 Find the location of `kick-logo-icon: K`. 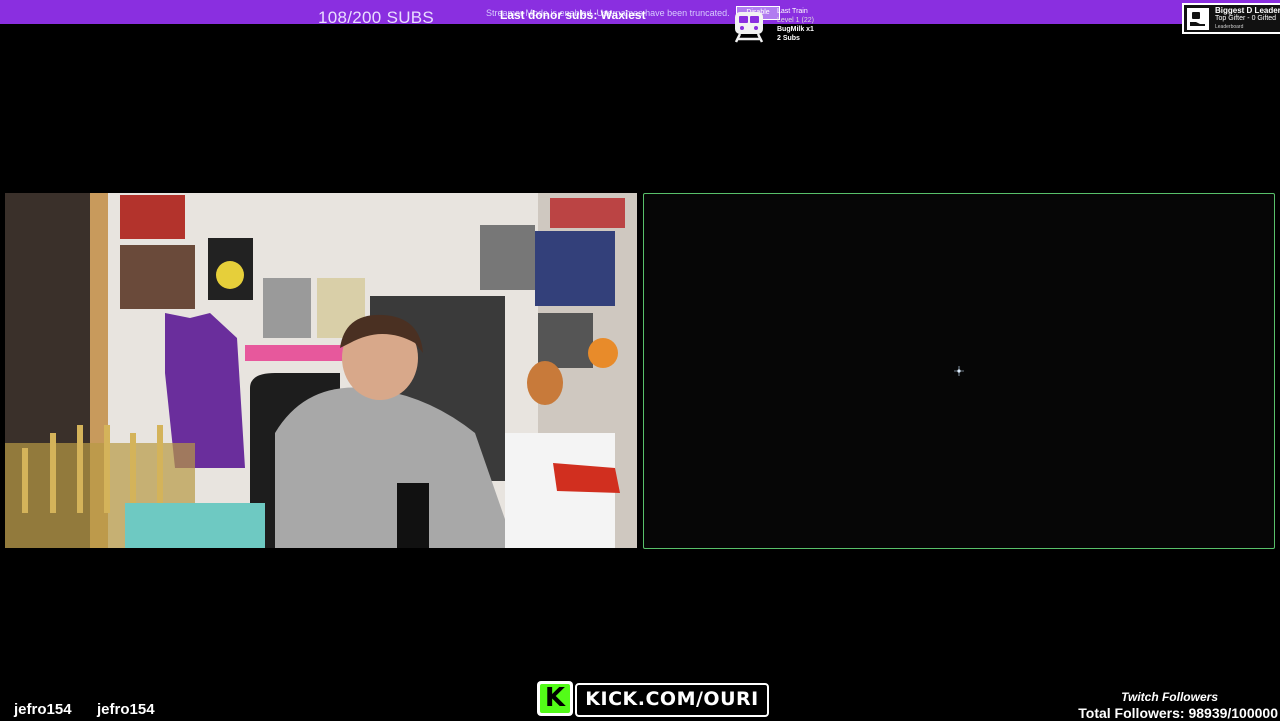

kick-logo-icon: K is located at coordinates (555, 698).